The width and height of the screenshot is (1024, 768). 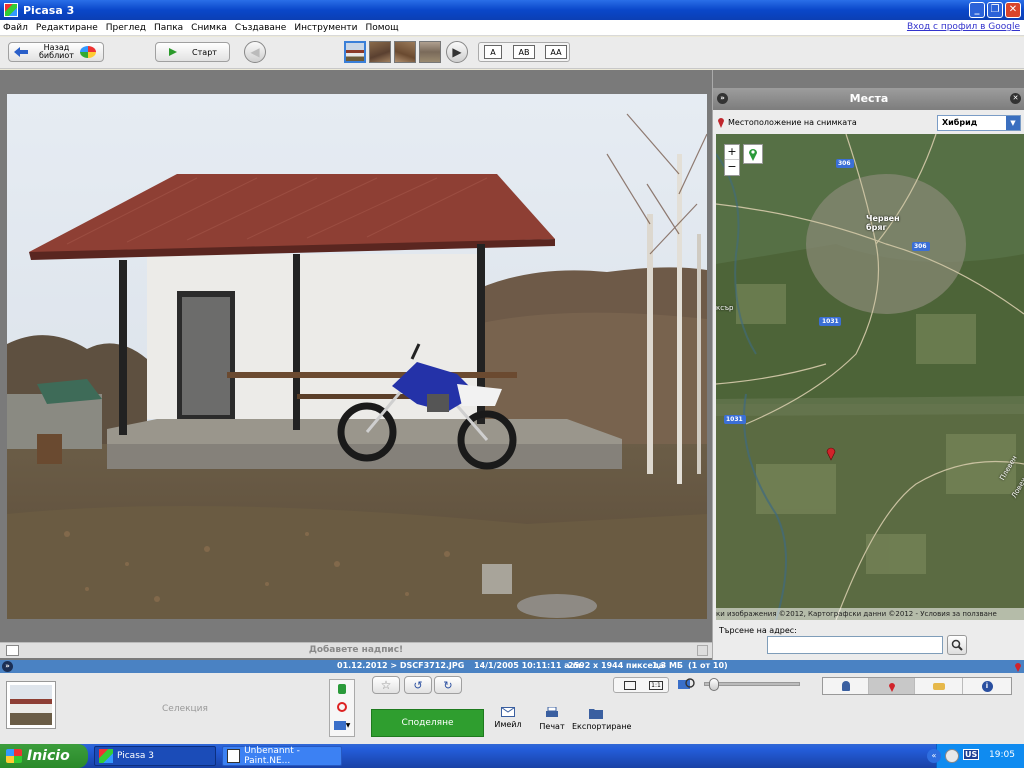 What do you see at coordinates (255, 52) in the screenshot?
I see `previous-arrow-icon: ◀` at bounding box center [255, 52].